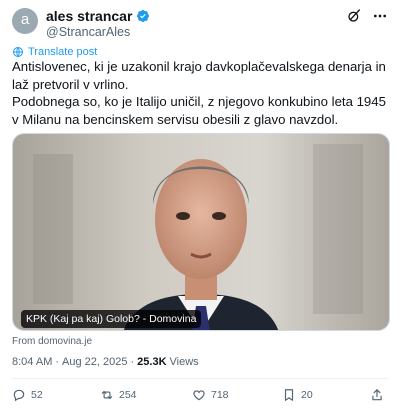  Describe the element at coordinates (143, 16) in the screenshot. I see `verified-badge-icon` at that location.